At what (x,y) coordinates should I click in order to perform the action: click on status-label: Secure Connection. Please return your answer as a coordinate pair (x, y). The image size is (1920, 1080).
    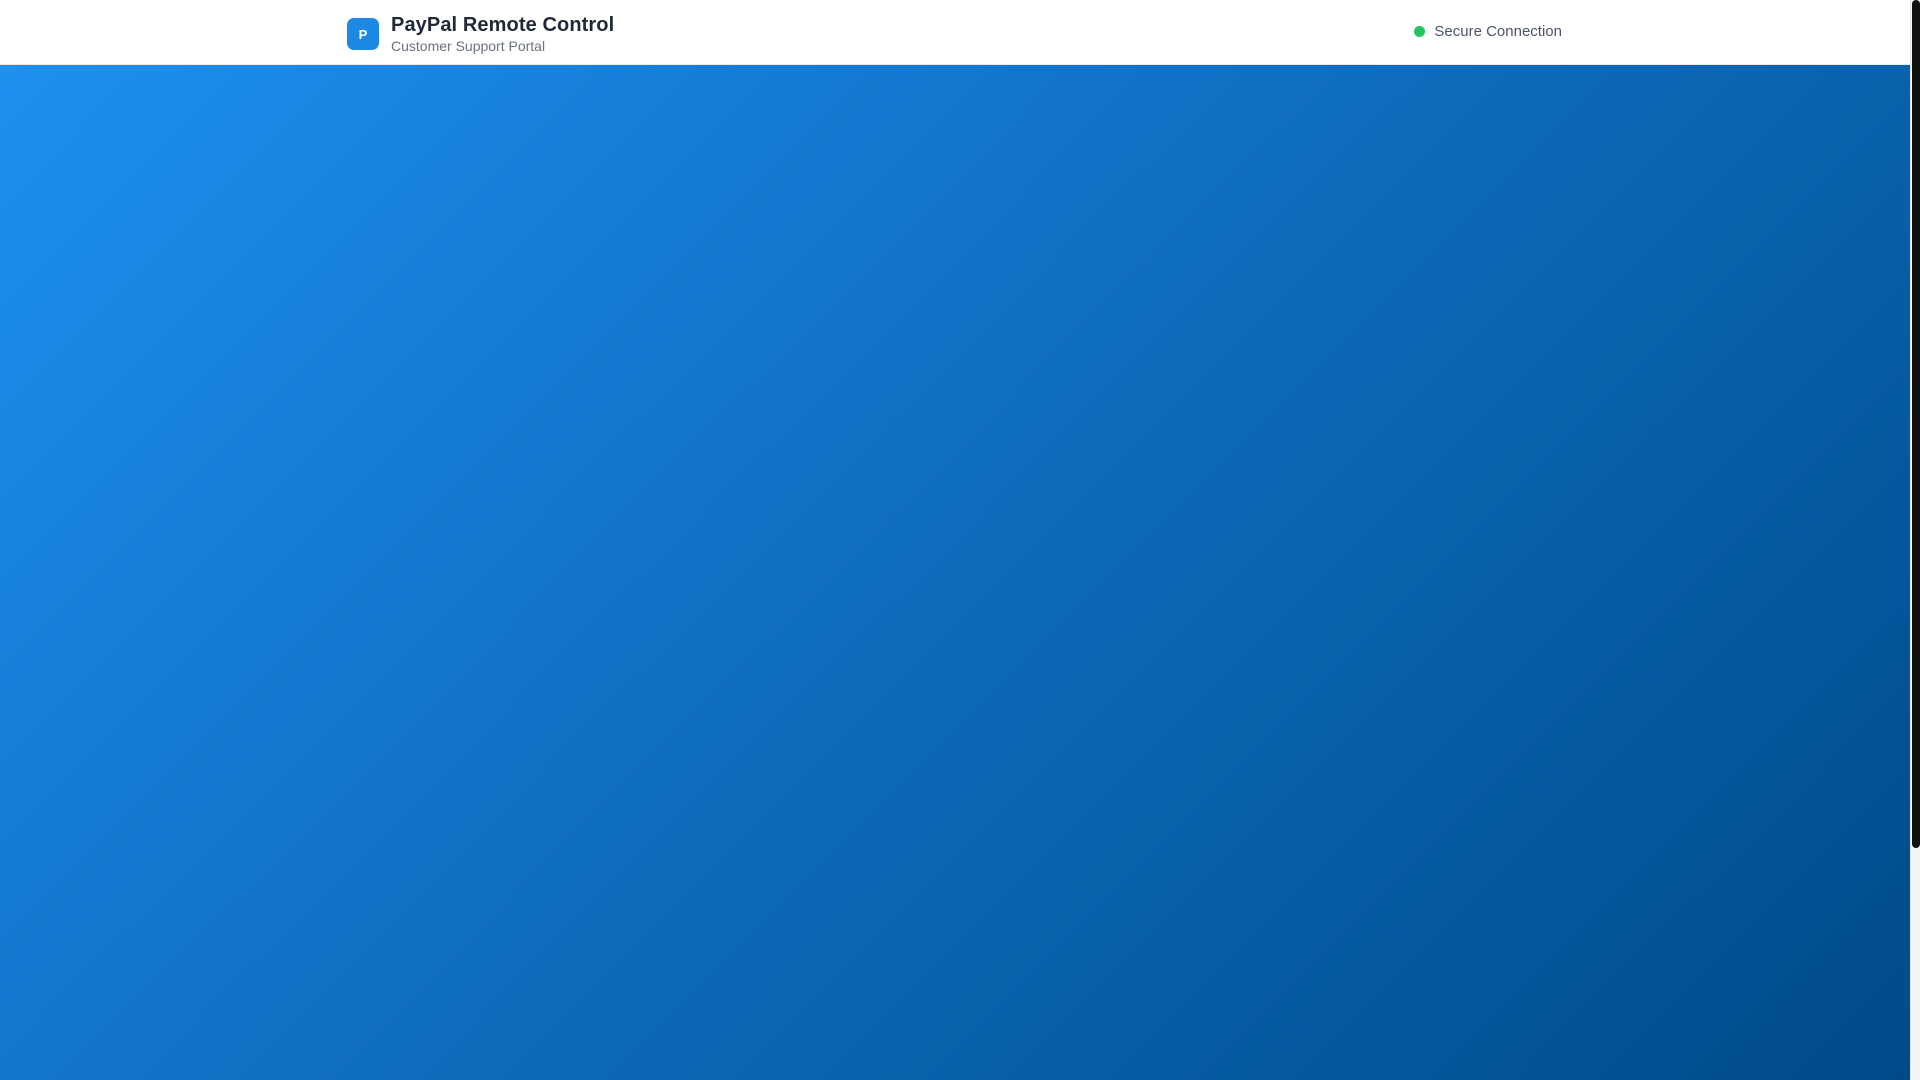
    Looking at the image, I should click on (1498, 31).